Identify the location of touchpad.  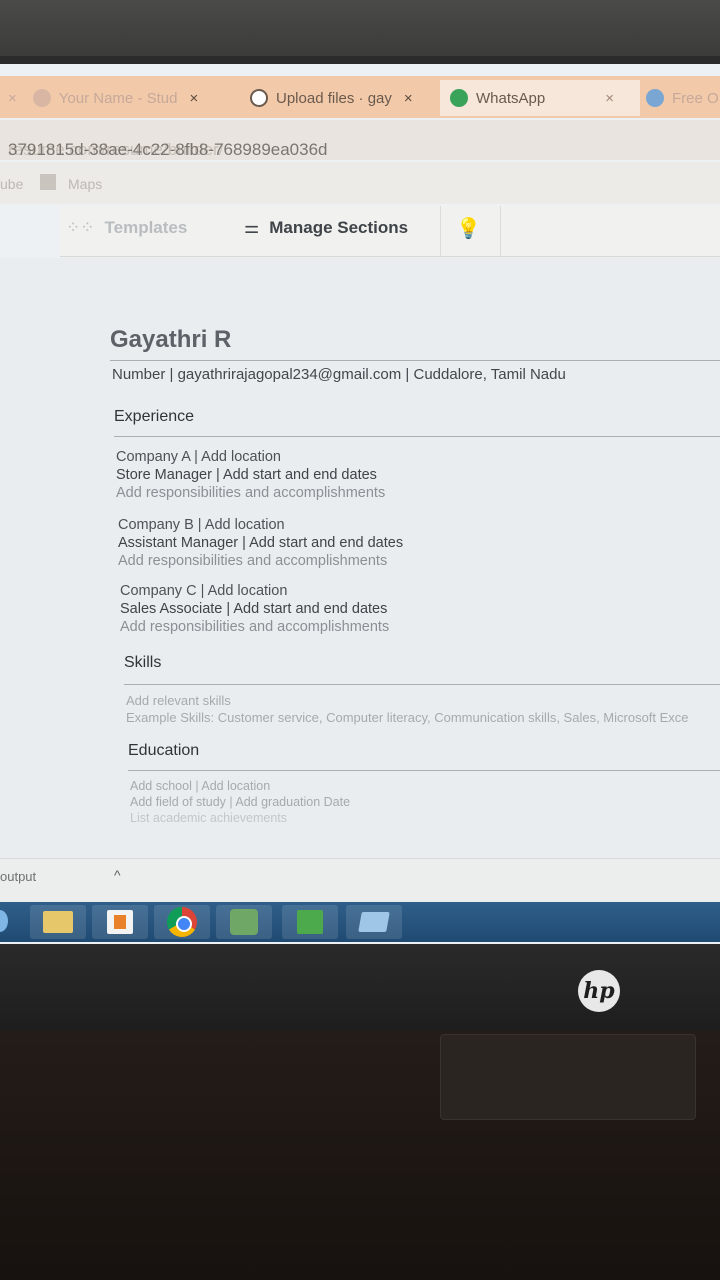
(568, 1077).